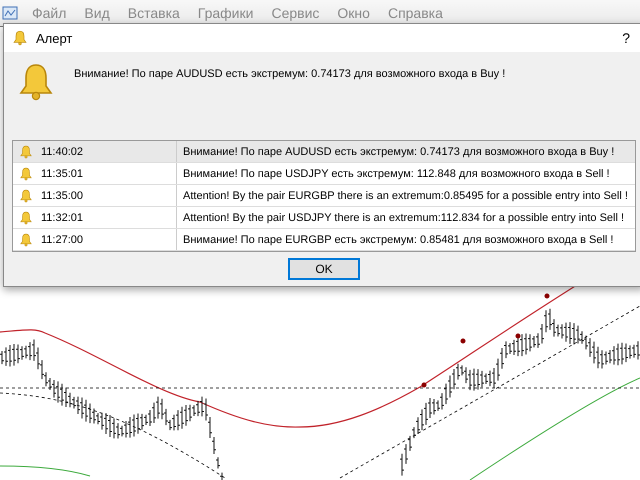  I want to click on help-button: ?, so click(626, 38).